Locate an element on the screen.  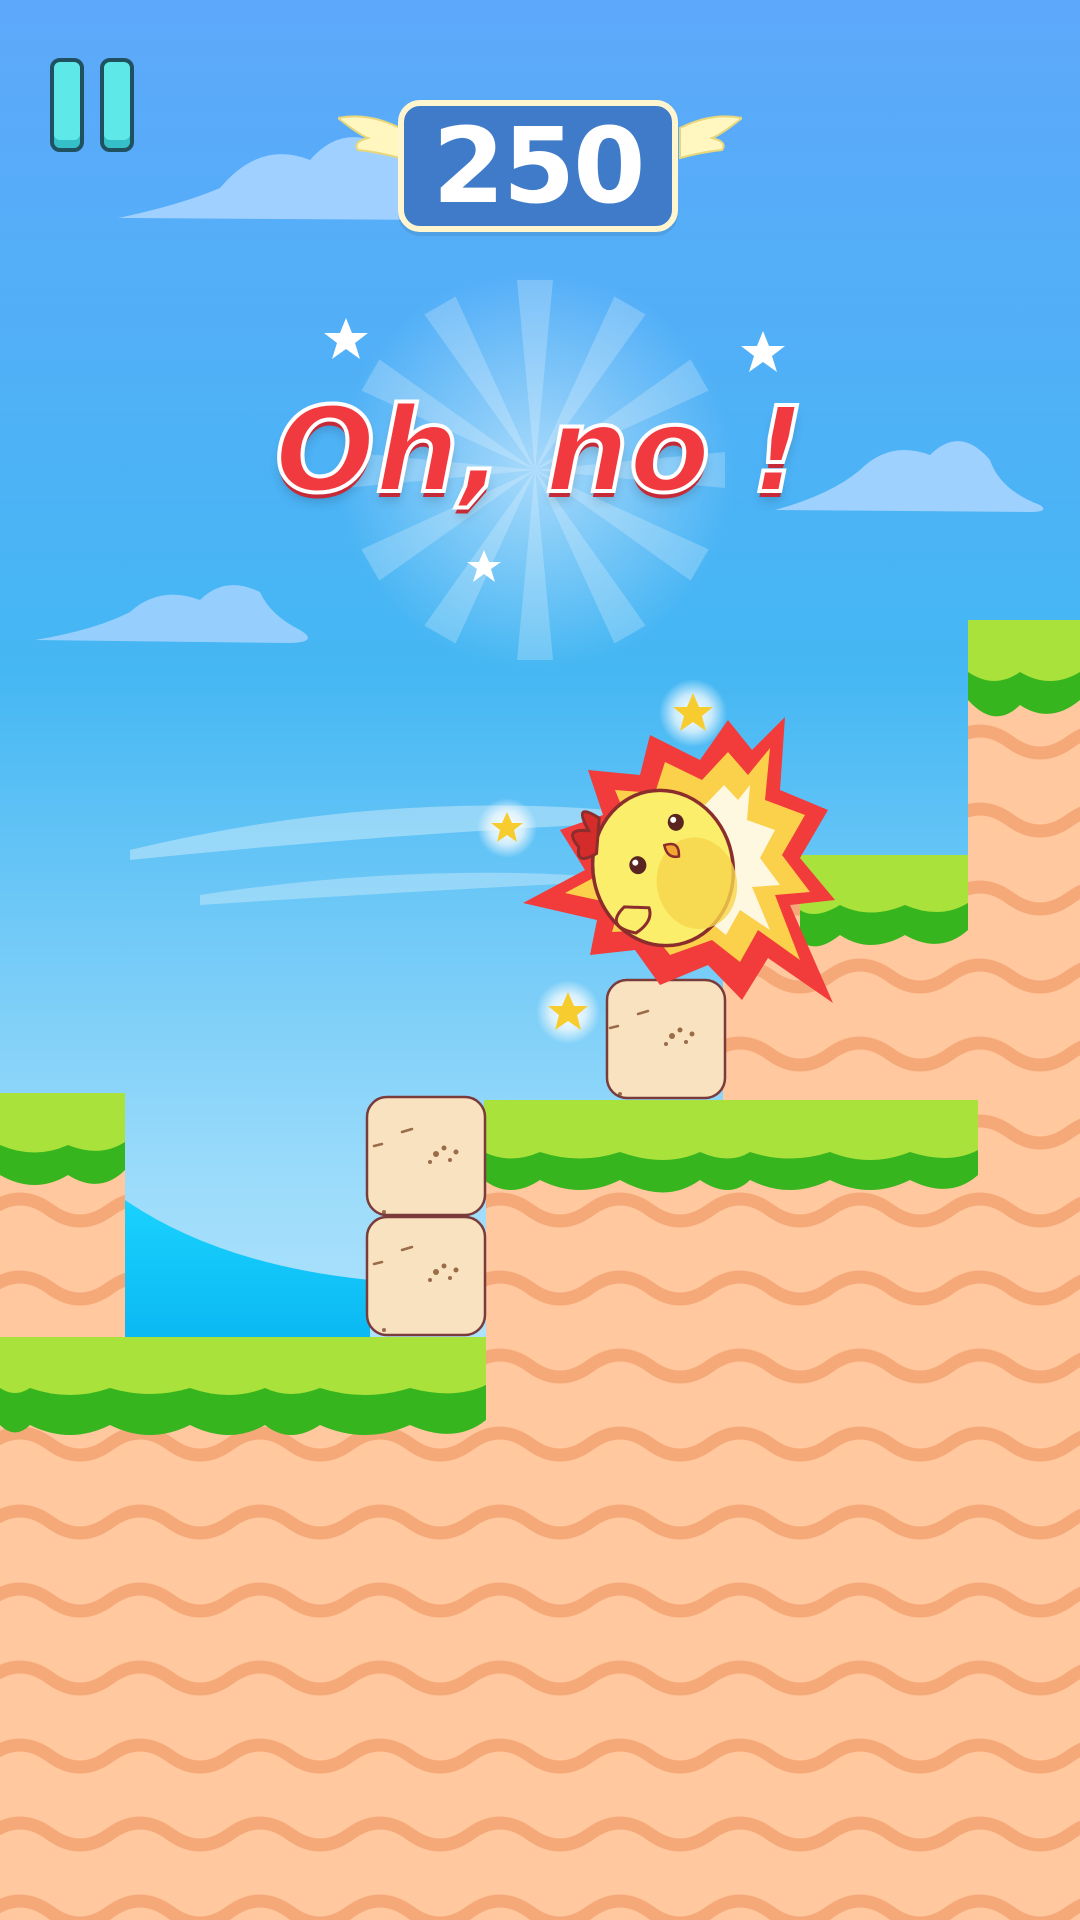
pause-button is located at coordinates (95, 108).